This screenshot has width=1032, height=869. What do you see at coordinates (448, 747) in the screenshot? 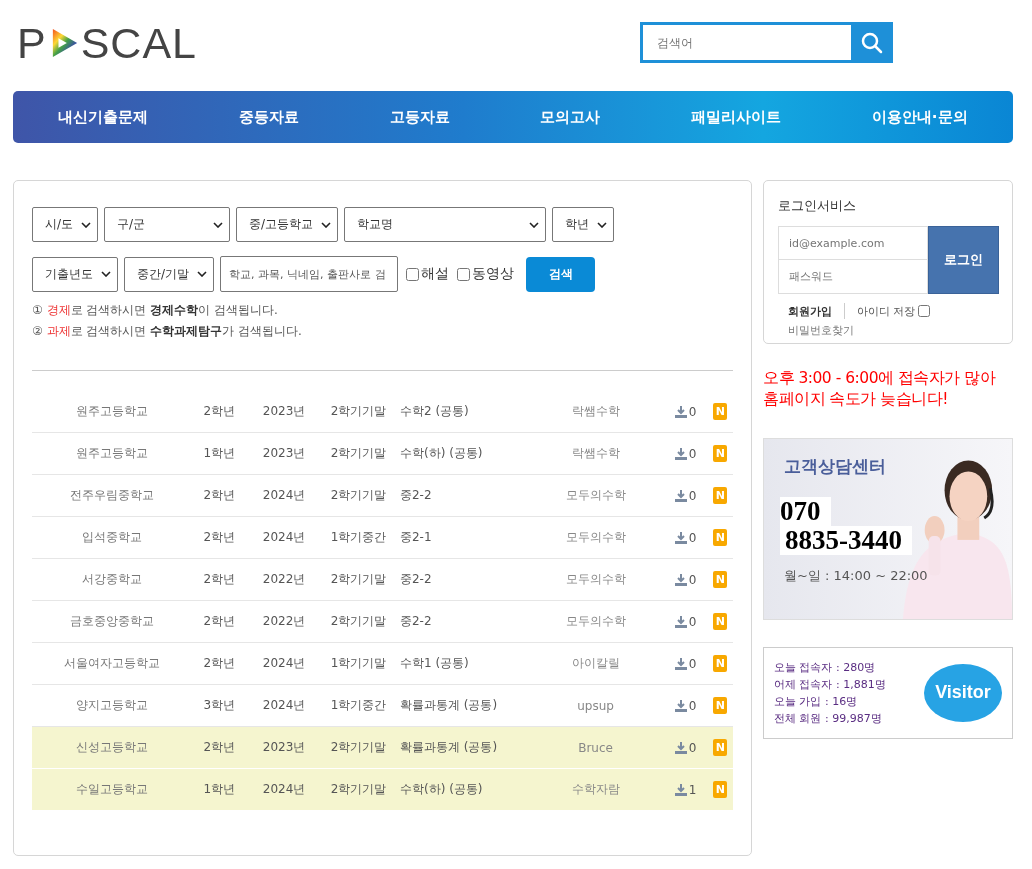
I see `table-cell-text: 확률과통계 (공통)` at bounding box center [448, 747].